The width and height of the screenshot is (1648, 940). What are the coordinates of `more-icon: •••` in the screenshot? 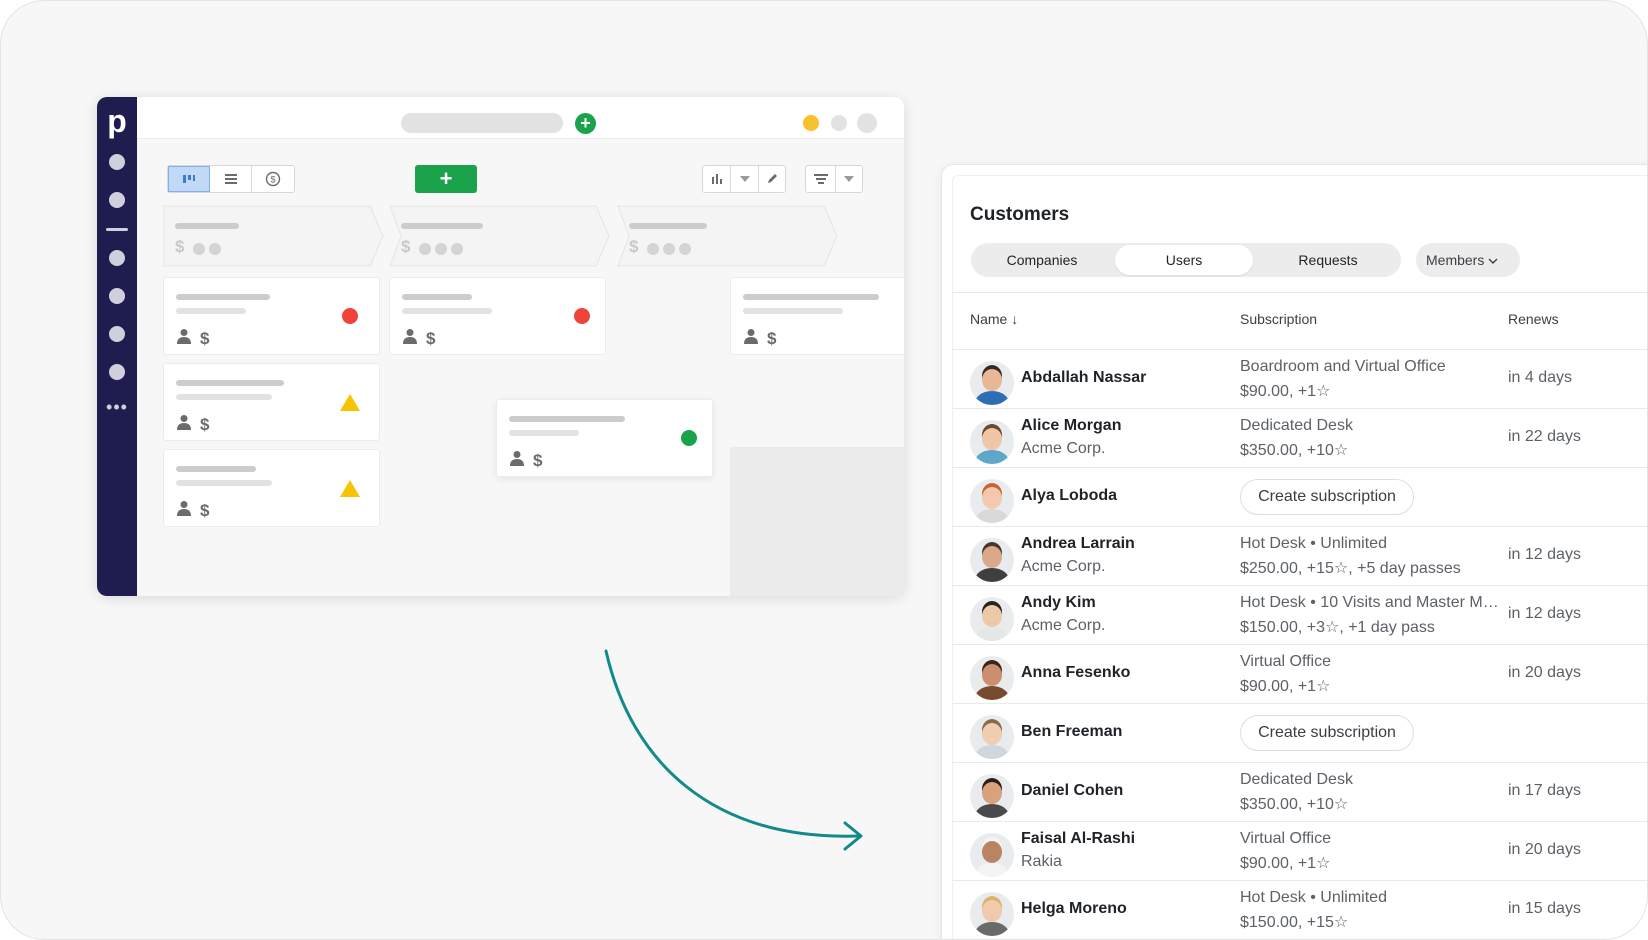 It's located at (117, 407).